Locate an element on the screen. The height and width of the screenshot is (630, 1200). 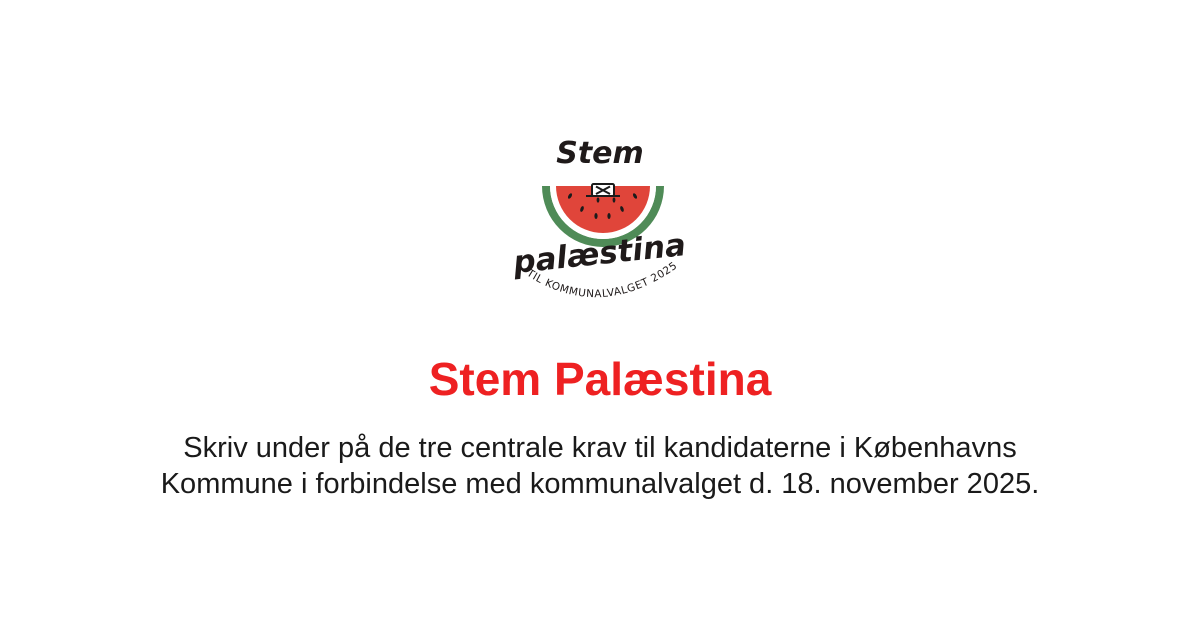
logo: Stem palæstina TIL KOMMUNALVALGET 2025 is located at coordinates (599, 218).